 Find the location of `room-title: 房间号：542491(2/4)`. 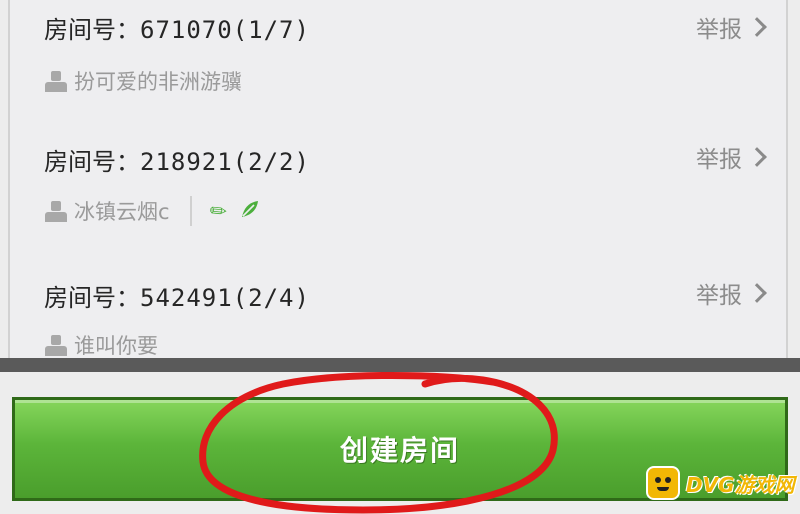

room-title: 房间号：542491(2/4) is located at coordinates (177, 295).